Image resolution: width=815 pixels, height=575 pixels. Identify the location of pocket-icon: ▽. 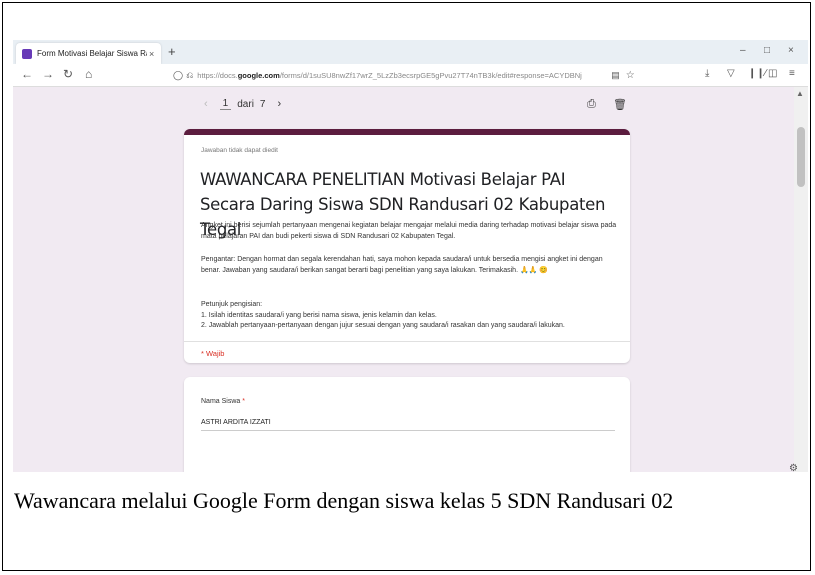
(731, 73).